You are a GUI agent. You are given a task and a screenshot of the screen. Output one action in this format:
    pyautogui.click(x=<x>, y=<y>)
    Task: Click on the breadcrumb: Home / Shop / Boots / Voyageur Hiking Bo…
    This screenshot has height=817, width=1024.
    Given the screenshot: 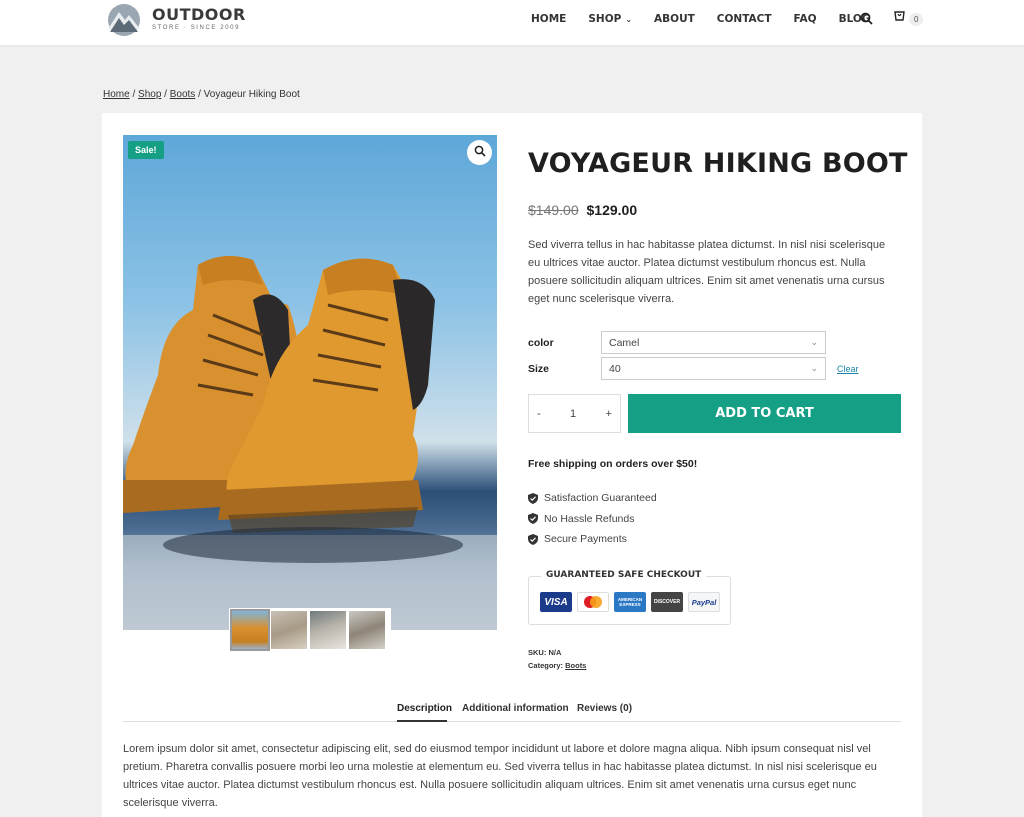 What is the action you would take?
    pyautogui.click(x=201, y=94)
    